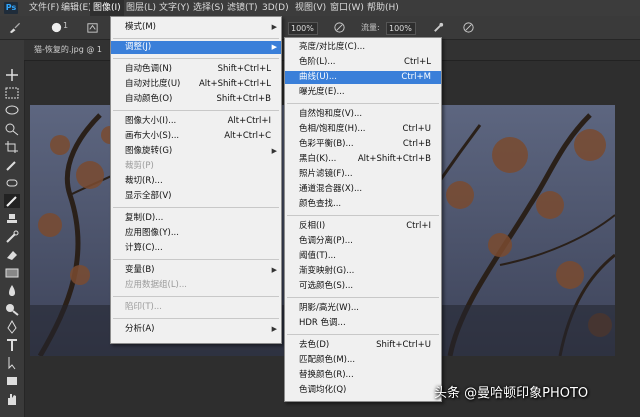 This screenshot has width=640, height=417. What do you see at coordinates (12, 147) in the screenshot?
I see `crop-tool-icon` at bounding box center [12, 147].